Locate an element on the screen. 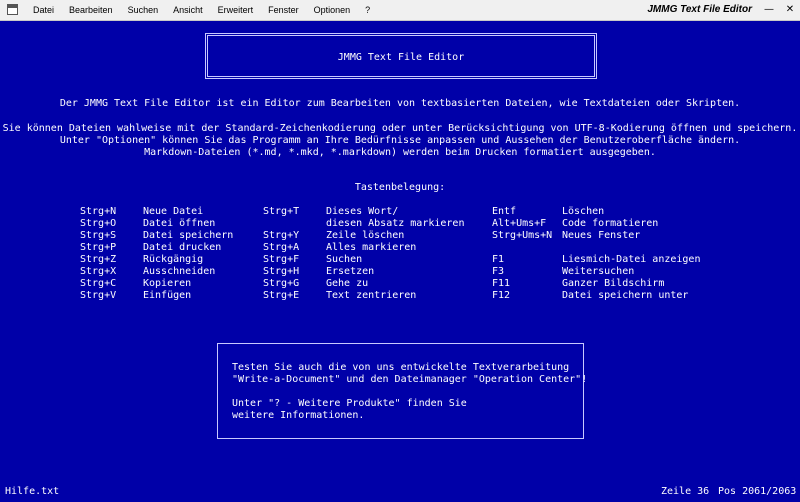 The image size is (800, 502). menu-ansicht: Ansicht is located at coordinates (188, 10).